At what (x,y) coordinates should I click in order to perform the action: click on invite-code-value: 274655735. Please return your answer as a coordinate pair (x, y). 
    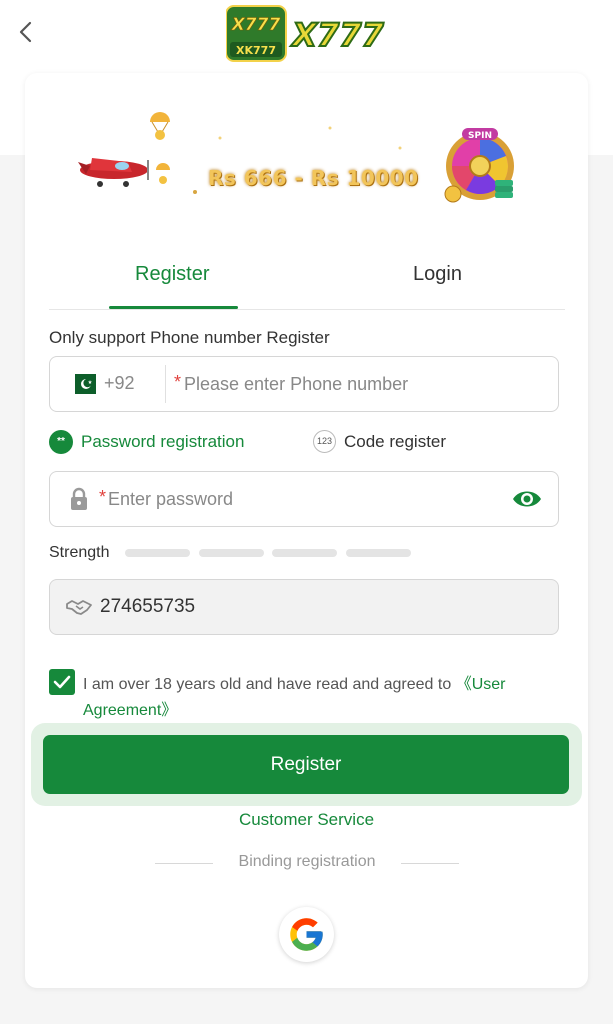
    Looking at the image, I should click on (148, 606).